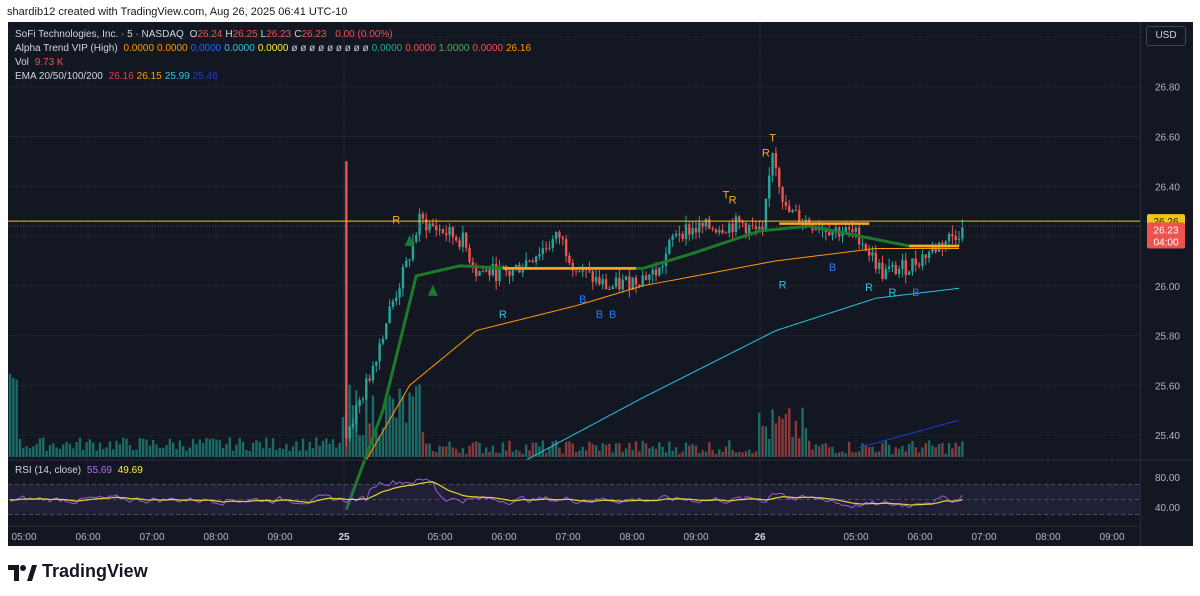 The height and width of the screenshot is (596, 1200). What do you see at coordinates (41, 62) in the screenshot?
I see `volume-legend: Vol 9.73 K` at bounding box center [41, 62].